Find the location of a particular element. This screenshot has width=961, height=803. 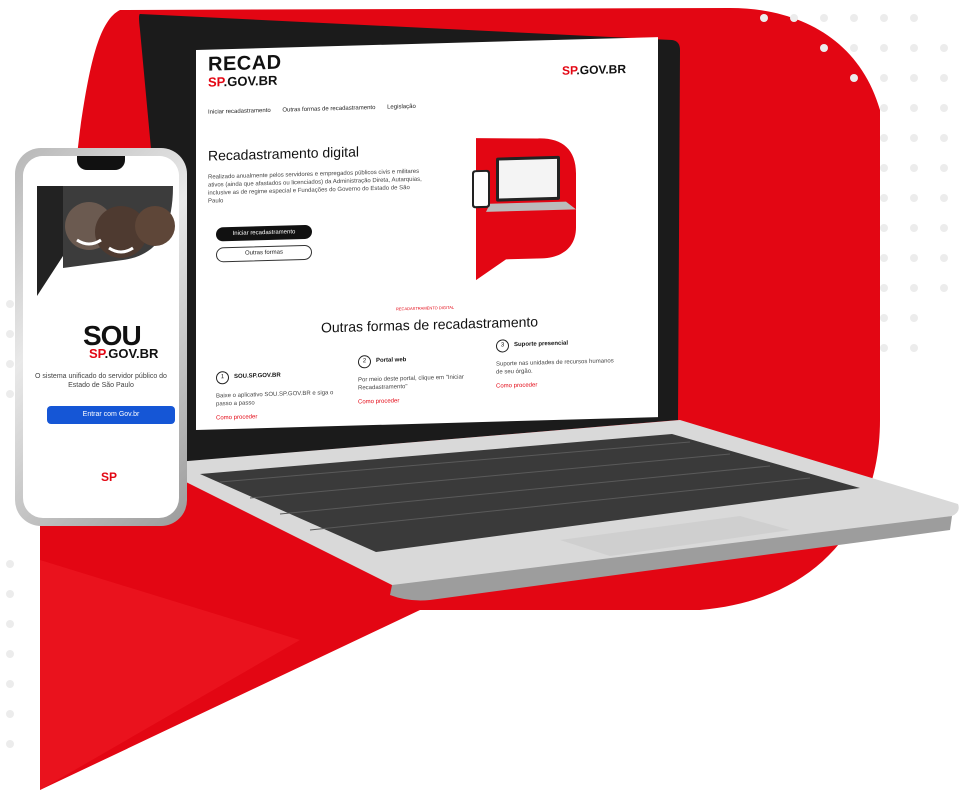

phone-notch is located at coordinates (101, 163).